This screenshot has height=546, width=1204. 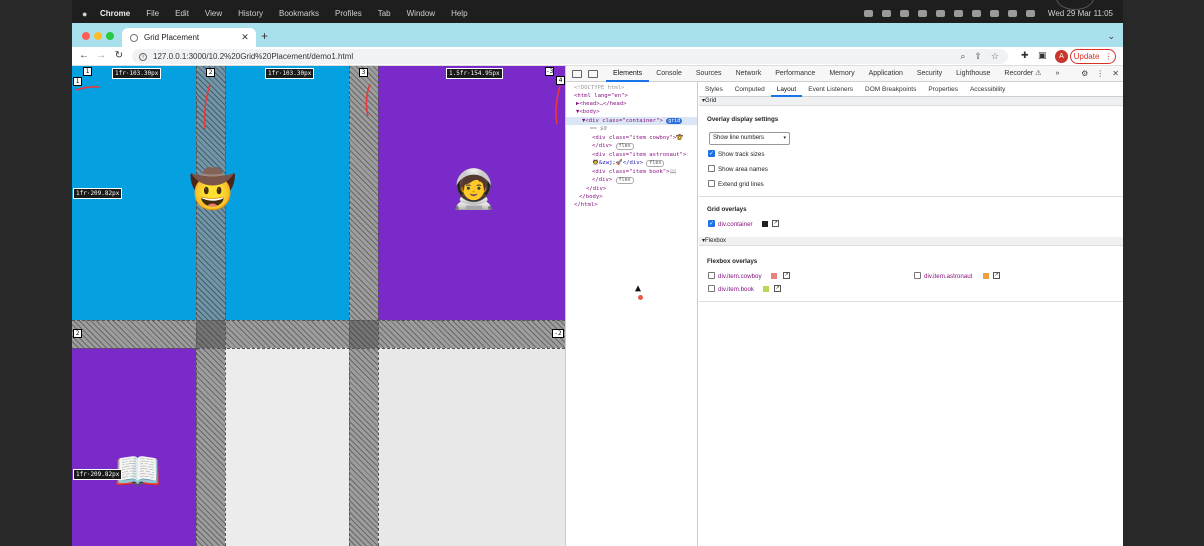 What do you see at coordinates (711, 223) in the screenshot?
I see `grid-overlay-container-checkbox: ✓` at bounding box center [711, 223].